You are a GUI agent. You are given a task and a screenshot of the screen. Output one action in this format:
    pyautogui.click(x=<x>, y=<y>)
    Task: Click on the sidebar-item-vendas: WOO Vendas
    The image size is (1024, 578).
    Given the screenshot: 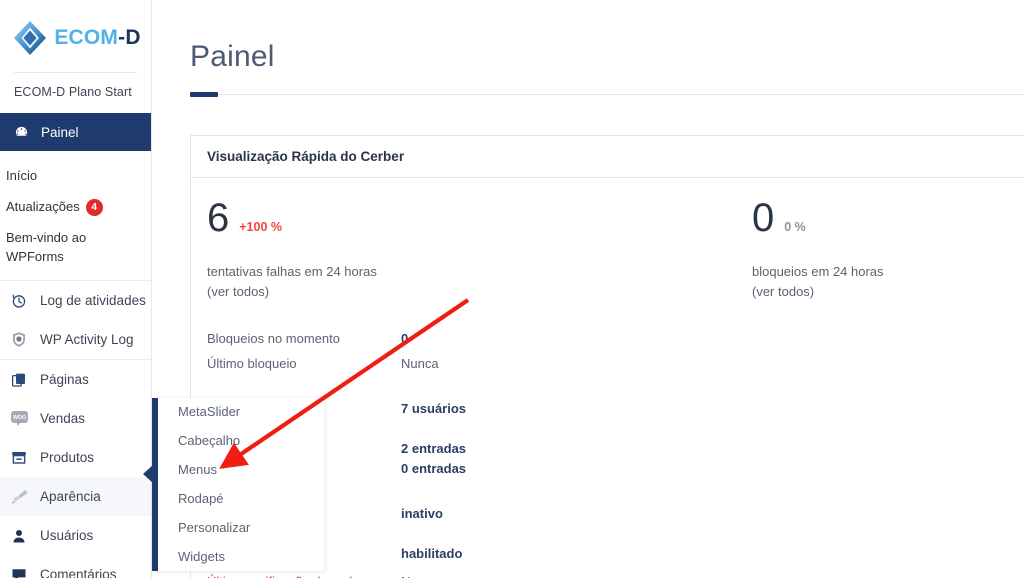 What is the action you would take?
    pyautogui.click(x=75, y=418)
    